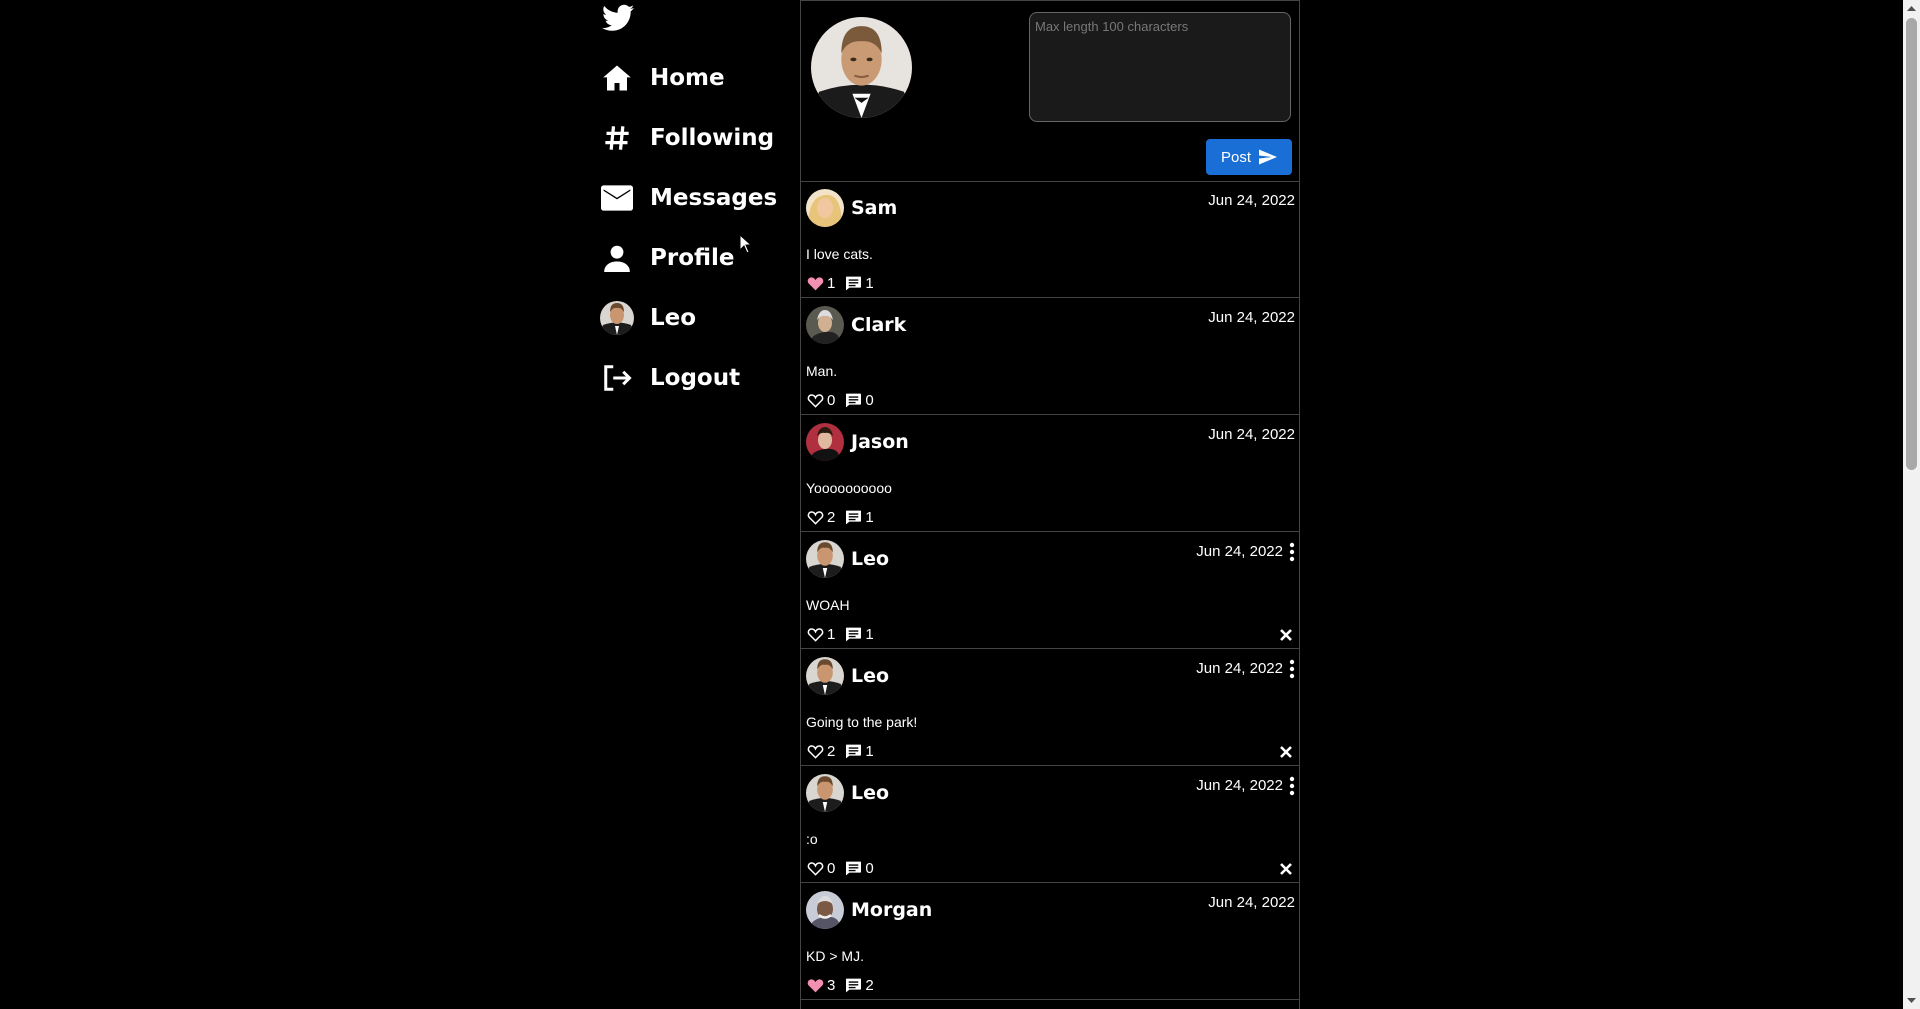 The image size is (1920, 1009). Describe the element at coordinates (869, 751) in the screenshot. I see `comment-count: 1` at that location.